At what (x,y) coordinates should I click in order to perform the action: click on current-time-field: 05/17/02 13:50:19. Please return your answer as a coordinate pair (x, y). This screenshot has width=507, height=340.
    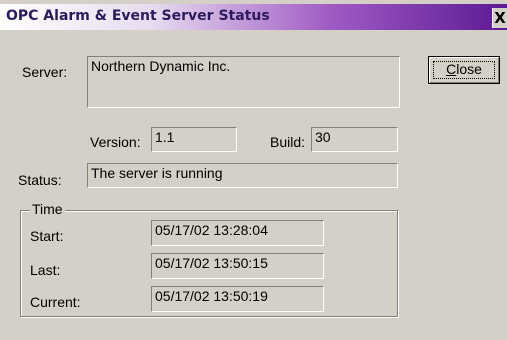
    Looking at the image, I should click on (237, 299).